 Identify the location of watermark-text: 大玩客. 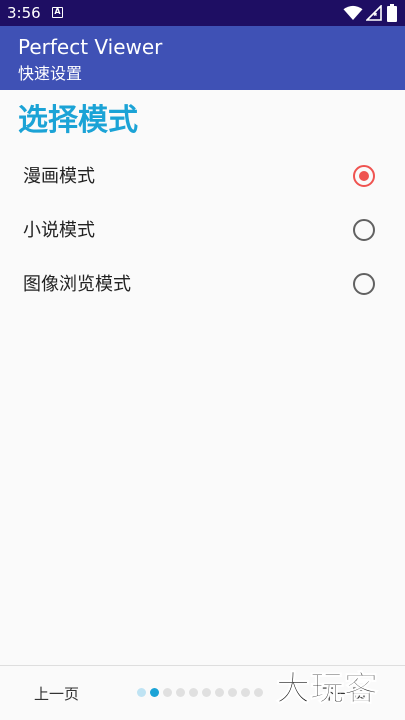
(327, 688).